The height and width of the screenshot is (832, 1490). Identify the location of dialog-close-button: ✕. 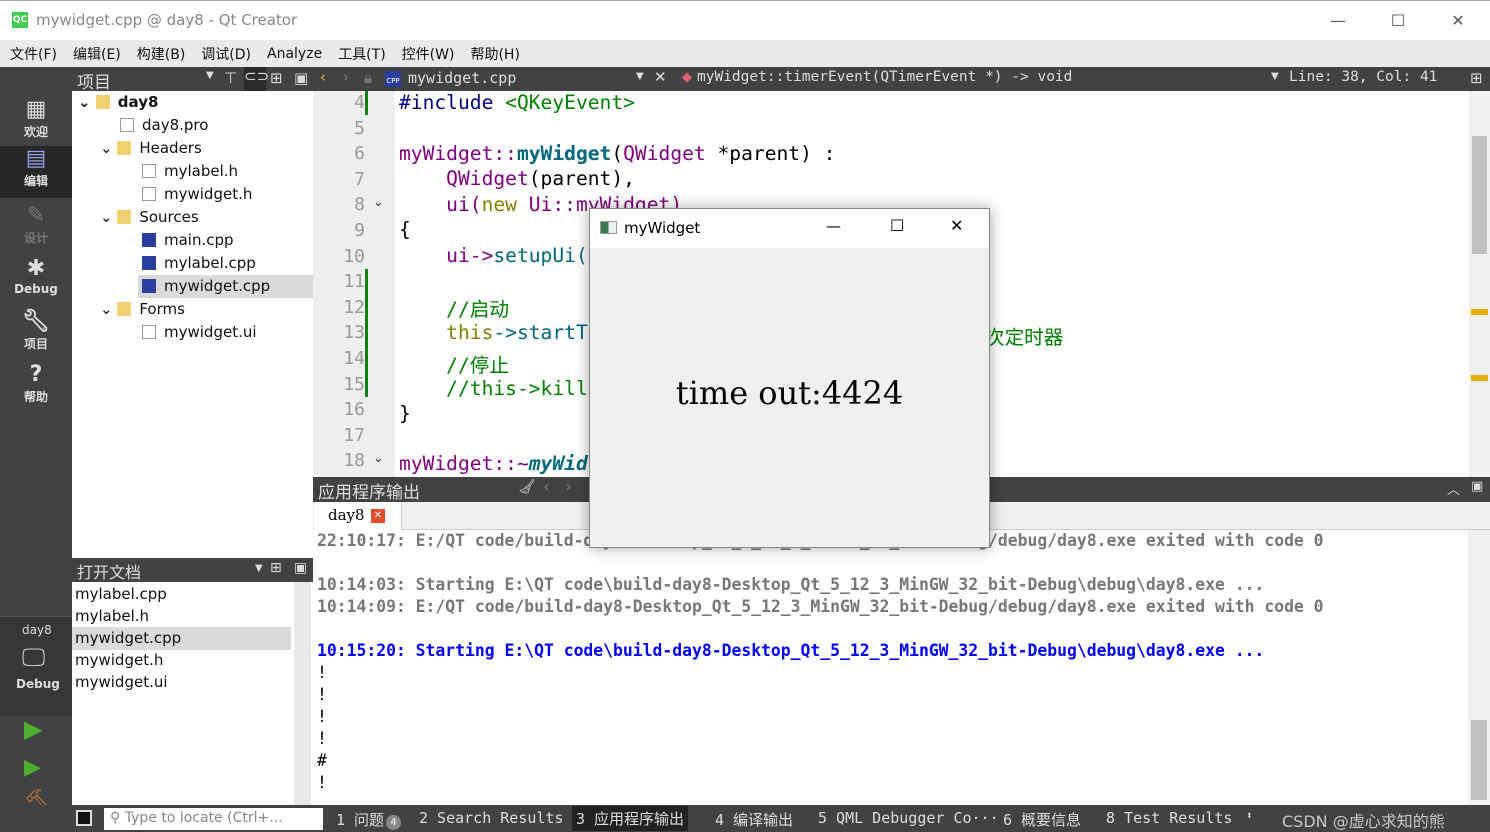
(956, 225).